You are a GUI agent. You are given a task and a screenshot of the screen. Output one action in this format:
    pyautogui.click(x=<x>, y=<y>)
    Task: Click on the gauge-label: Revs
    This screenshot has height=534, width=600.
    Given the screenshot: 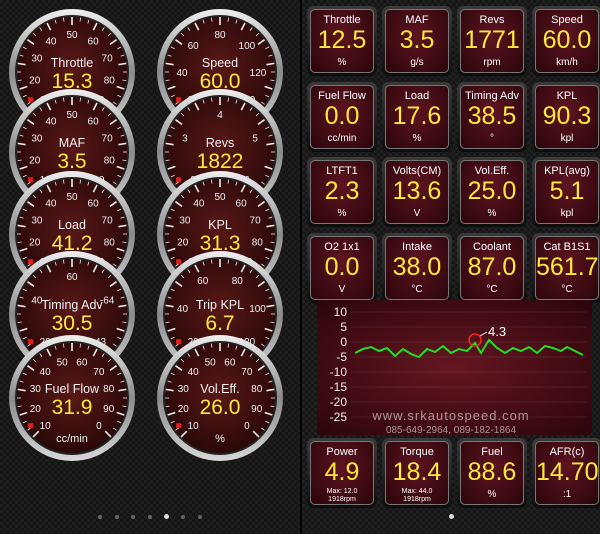 What is the action you would take?
    pyautogui.click(x=220, y=143)
    